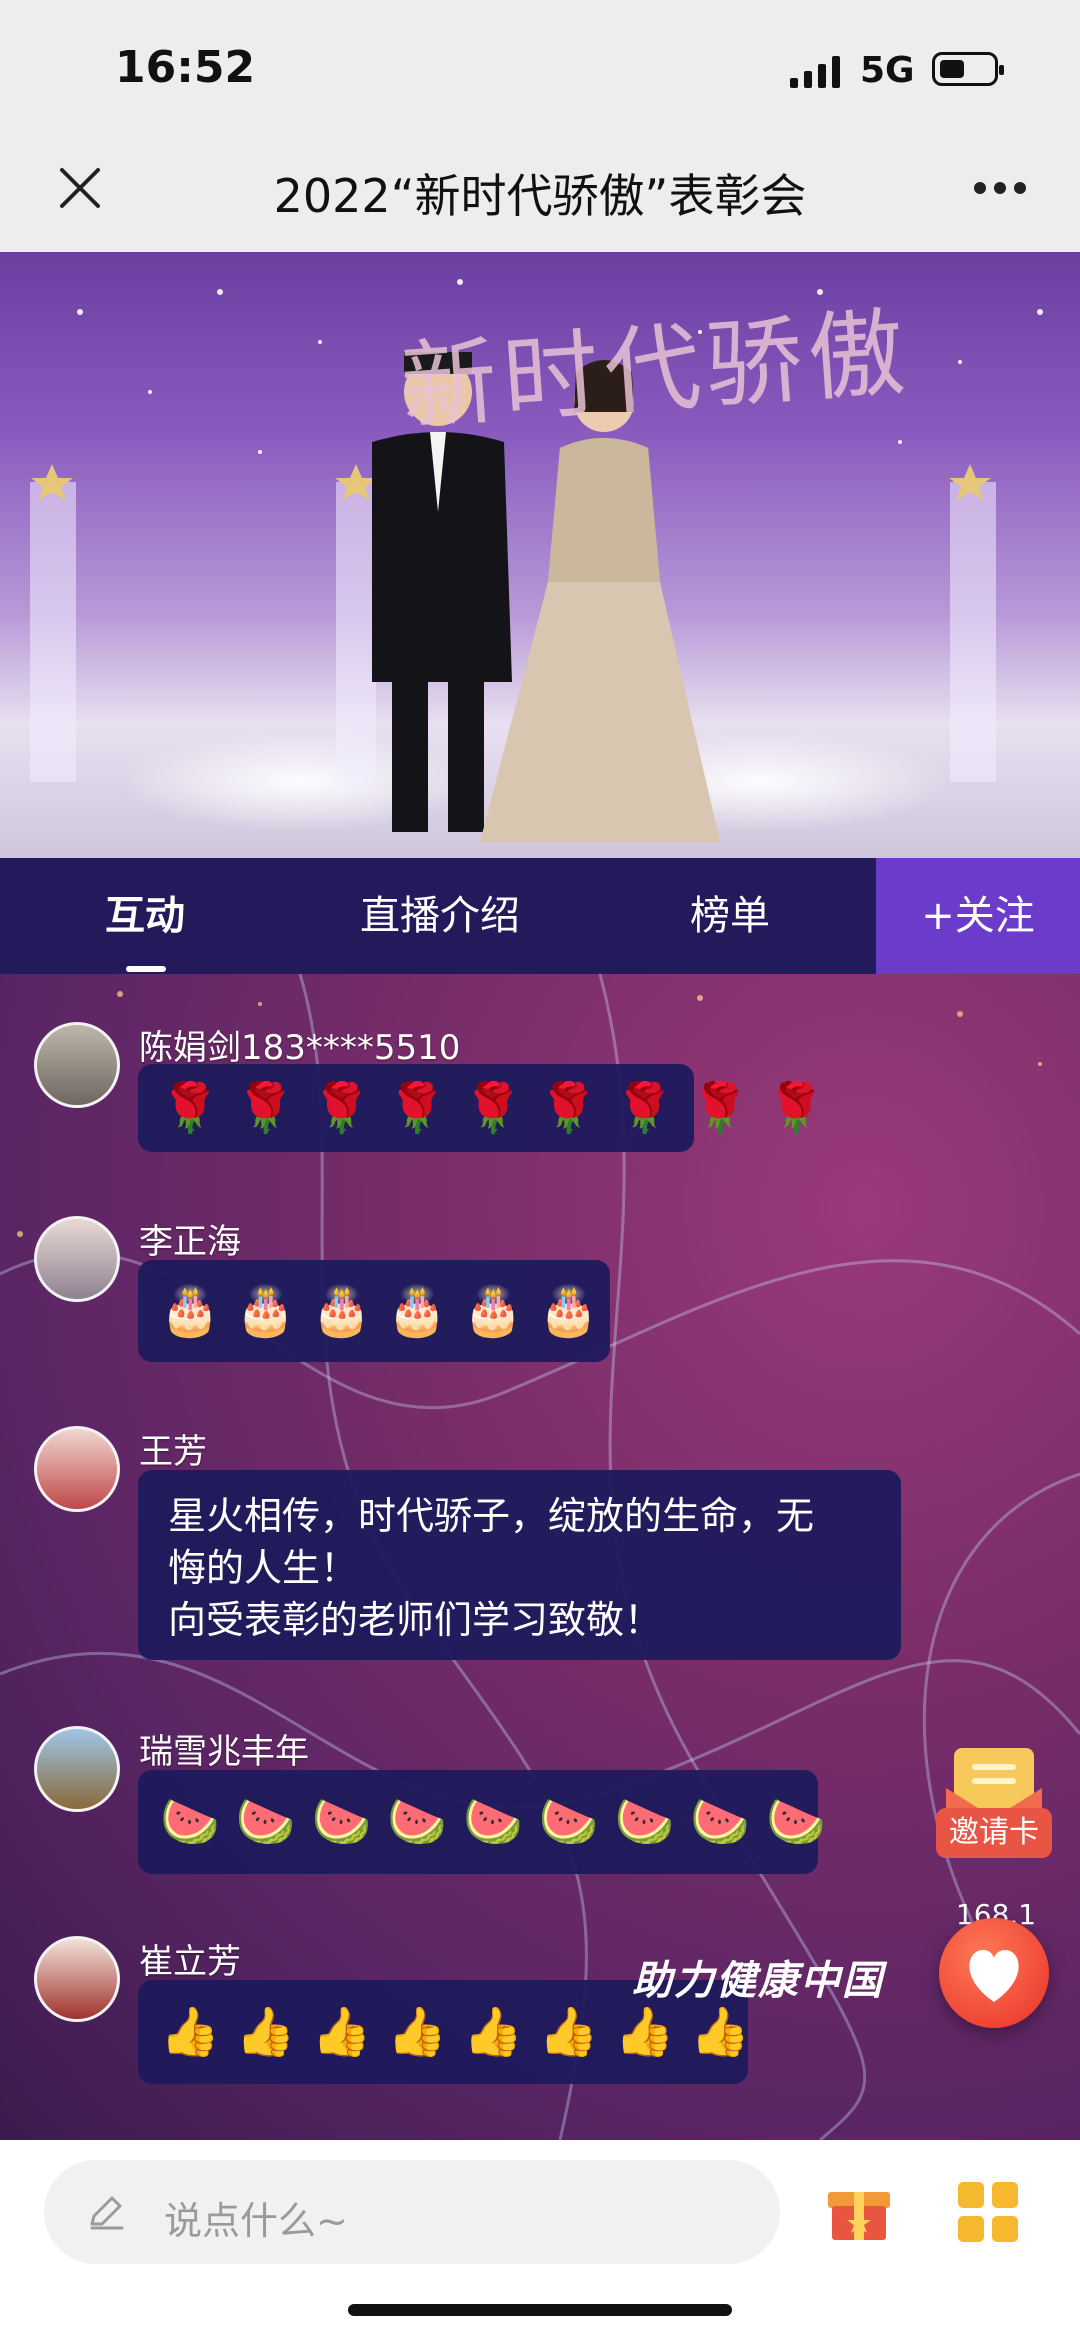 Image resolution: width=1080 pixels, height=2337 pixels. I want to click on message-bubble: 🌹 🌹 🌹 🌹 🌹 🌹 🌹 🌹 🌹, so click(482, 1108).